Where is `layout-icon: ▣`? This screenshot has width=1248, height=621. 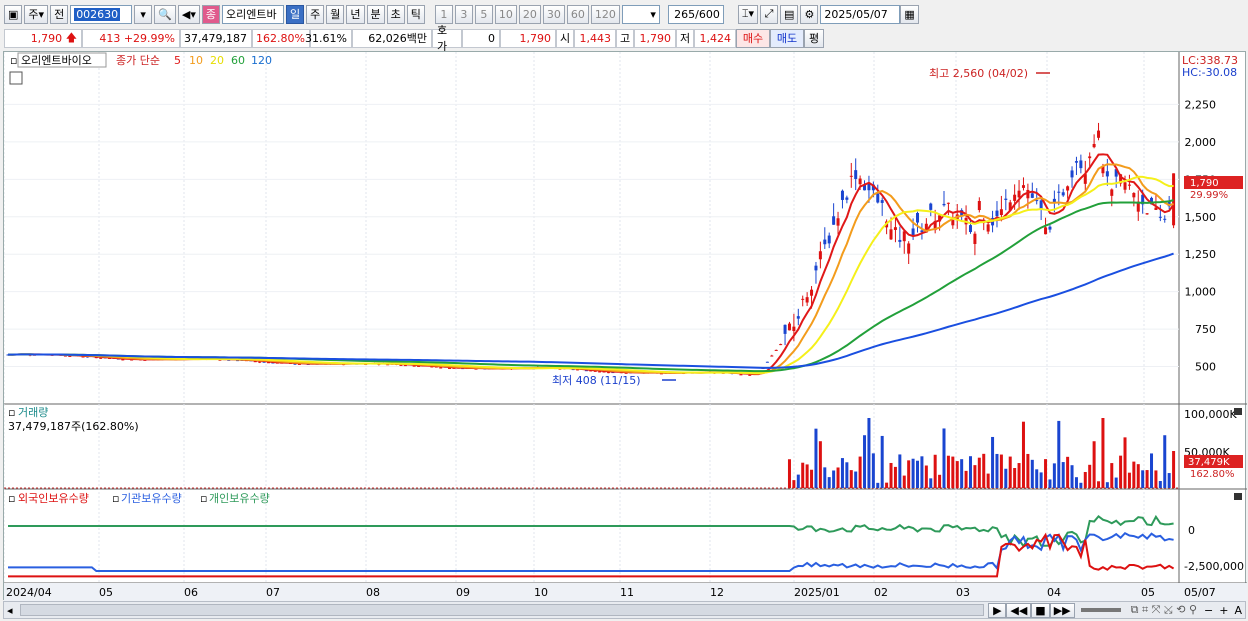
layout-icon: ▣ is located at coordinates (13, 14).